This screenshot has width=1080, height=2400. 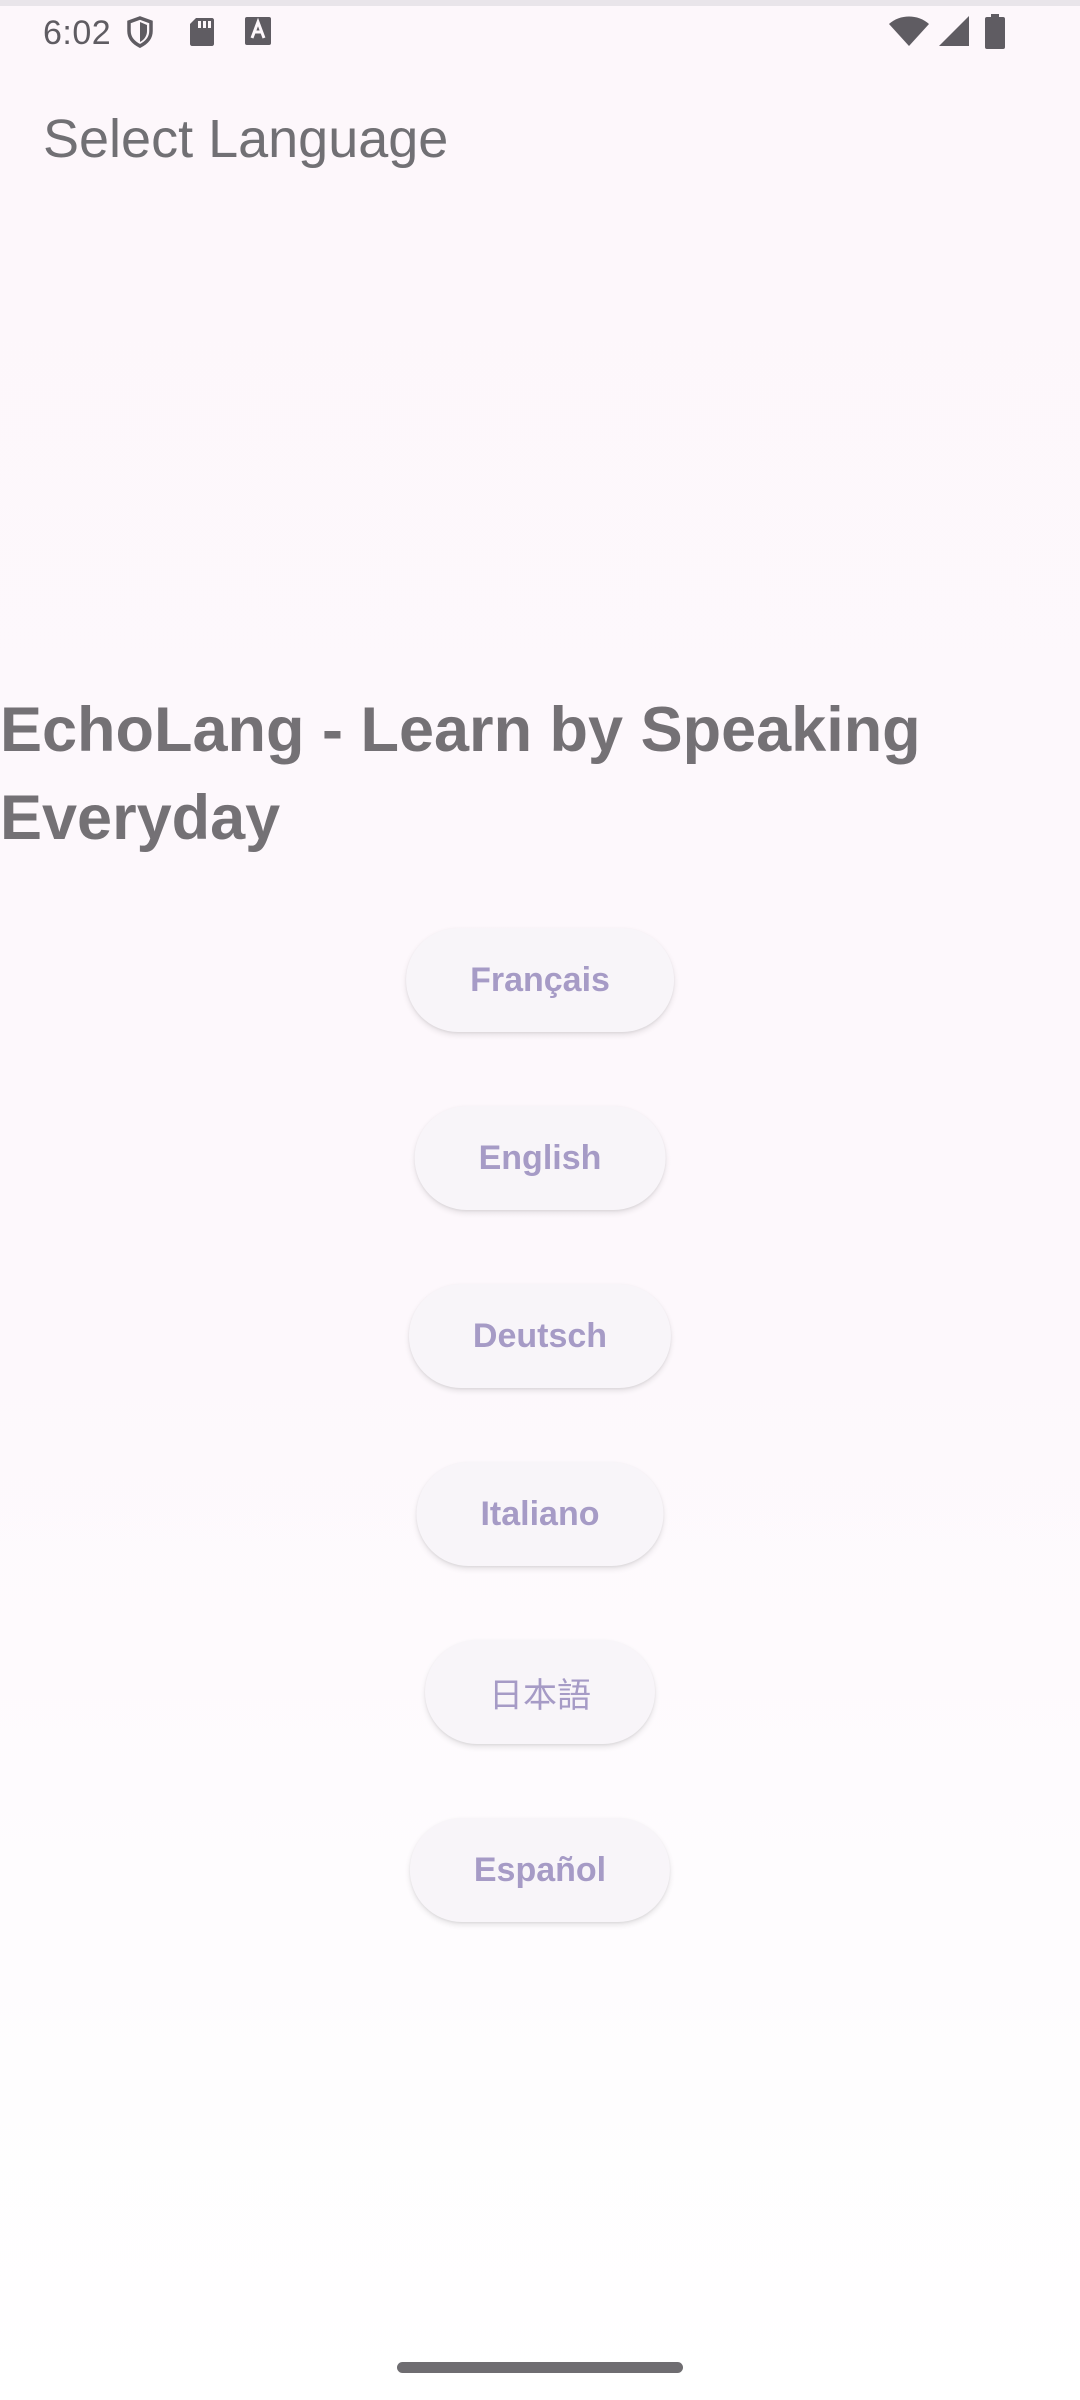 I want to click on language-button-italiano: Italiano, so click(x=540, y=1514).